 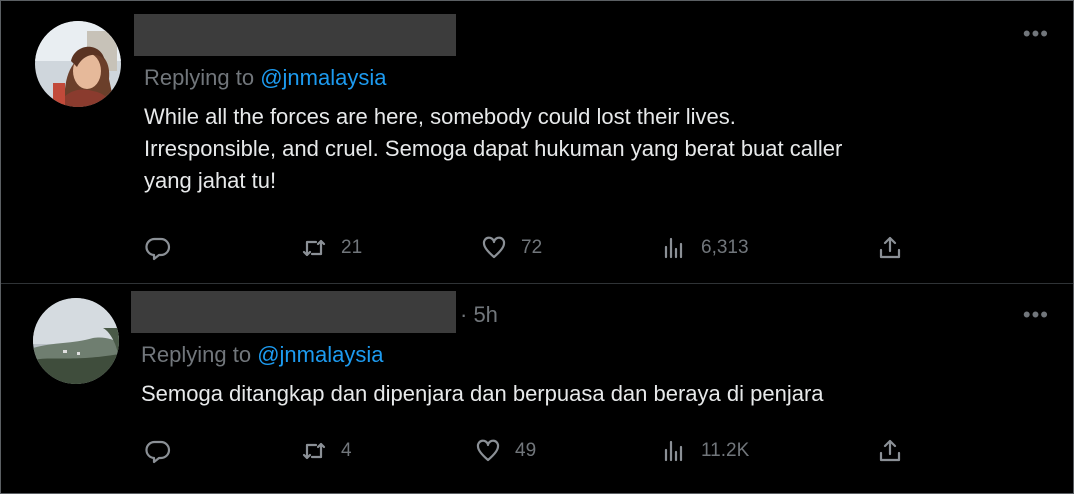 I want to click on views-button: 6,313, so click(x=705, y=248).